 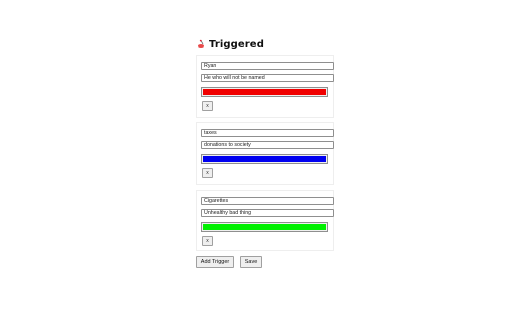 I want to click on replacement-text-input: He who will not be named, so click(x=267, y=78).